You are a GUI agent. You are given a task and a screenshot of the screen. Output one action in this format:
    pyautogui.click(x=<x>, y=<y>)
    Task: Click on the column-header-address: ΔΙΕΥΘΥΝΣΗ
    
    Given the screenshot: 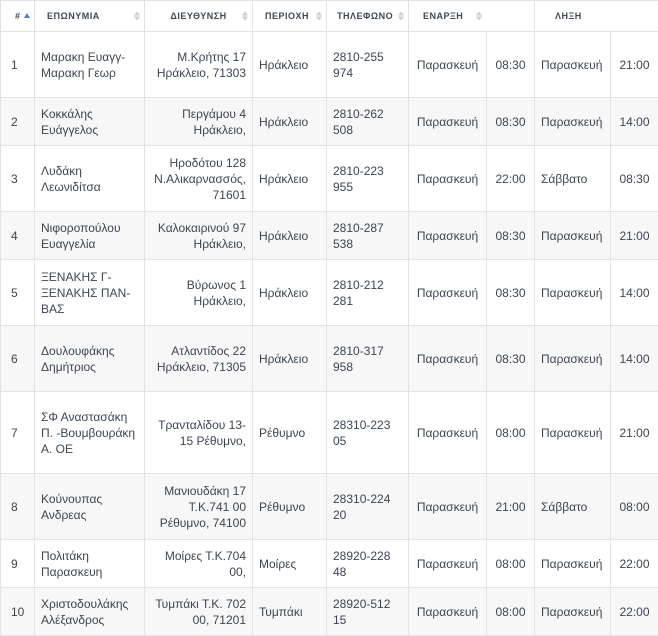 What is the action you would take?
    pyautogui.click(x=199, y=16)
    